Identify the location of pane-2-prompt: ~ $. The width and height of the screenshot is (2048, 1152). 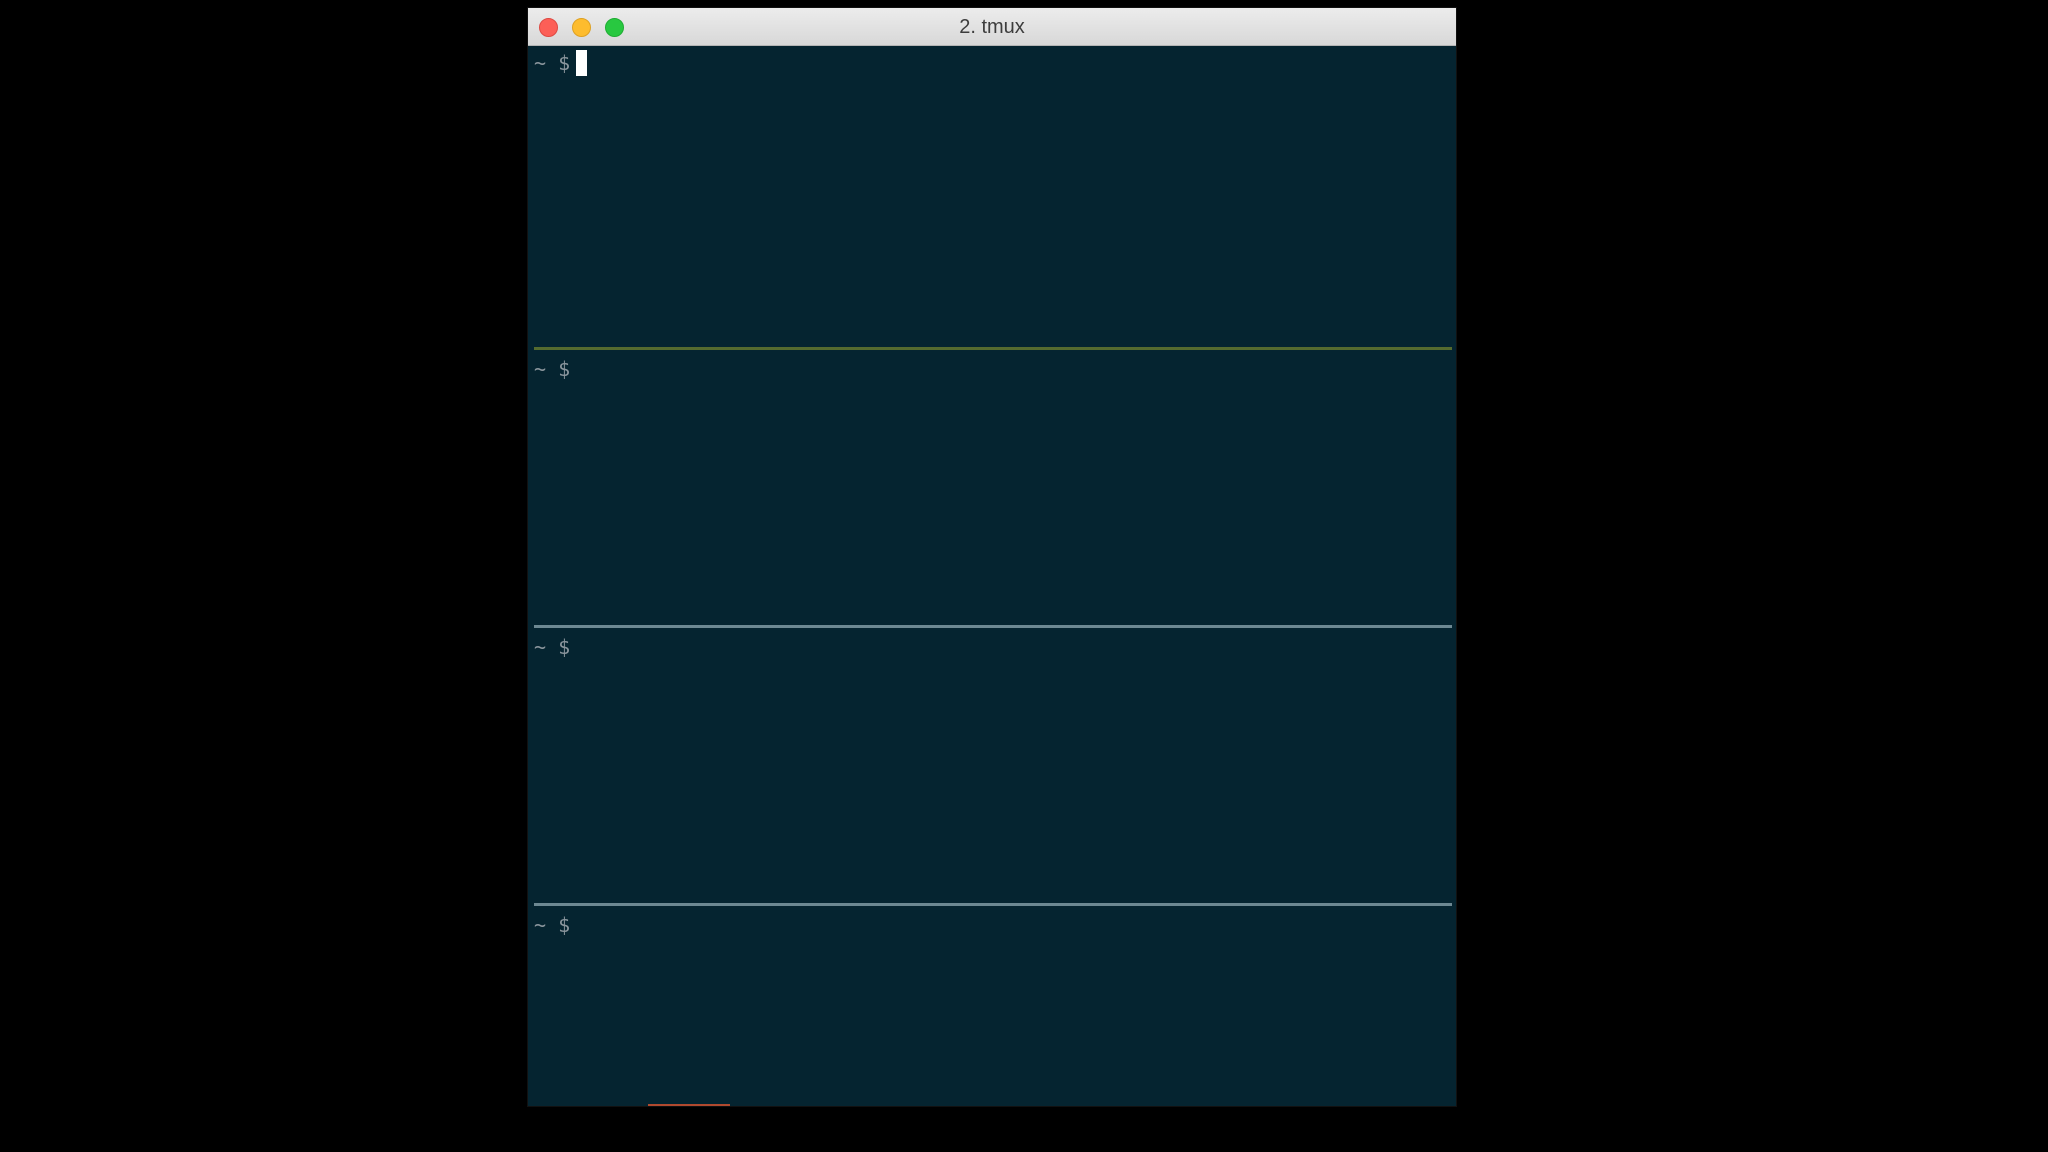
(552, 369).